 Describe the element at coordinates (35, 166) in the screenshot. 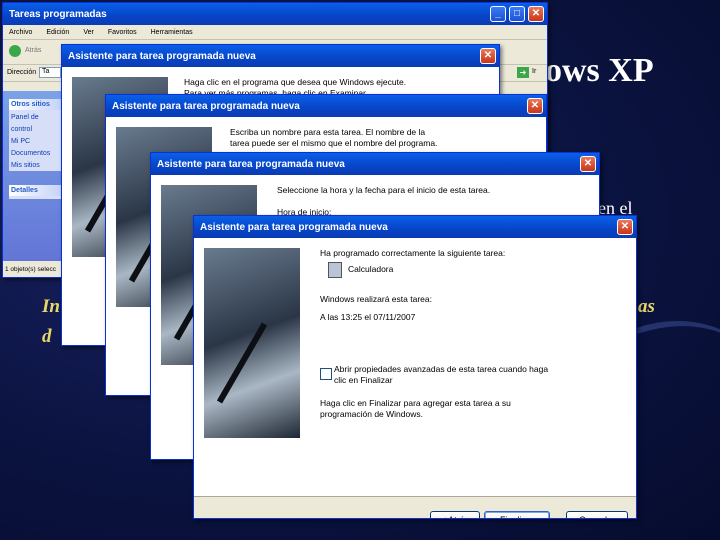

I see `place-my-sites: Mis sitios` at that location.